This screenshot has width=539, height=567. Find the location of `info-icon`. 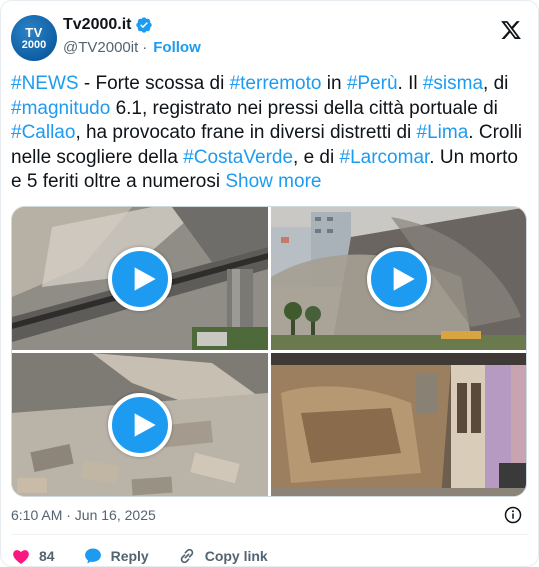

info-icon is located at coordinates (513, 515).